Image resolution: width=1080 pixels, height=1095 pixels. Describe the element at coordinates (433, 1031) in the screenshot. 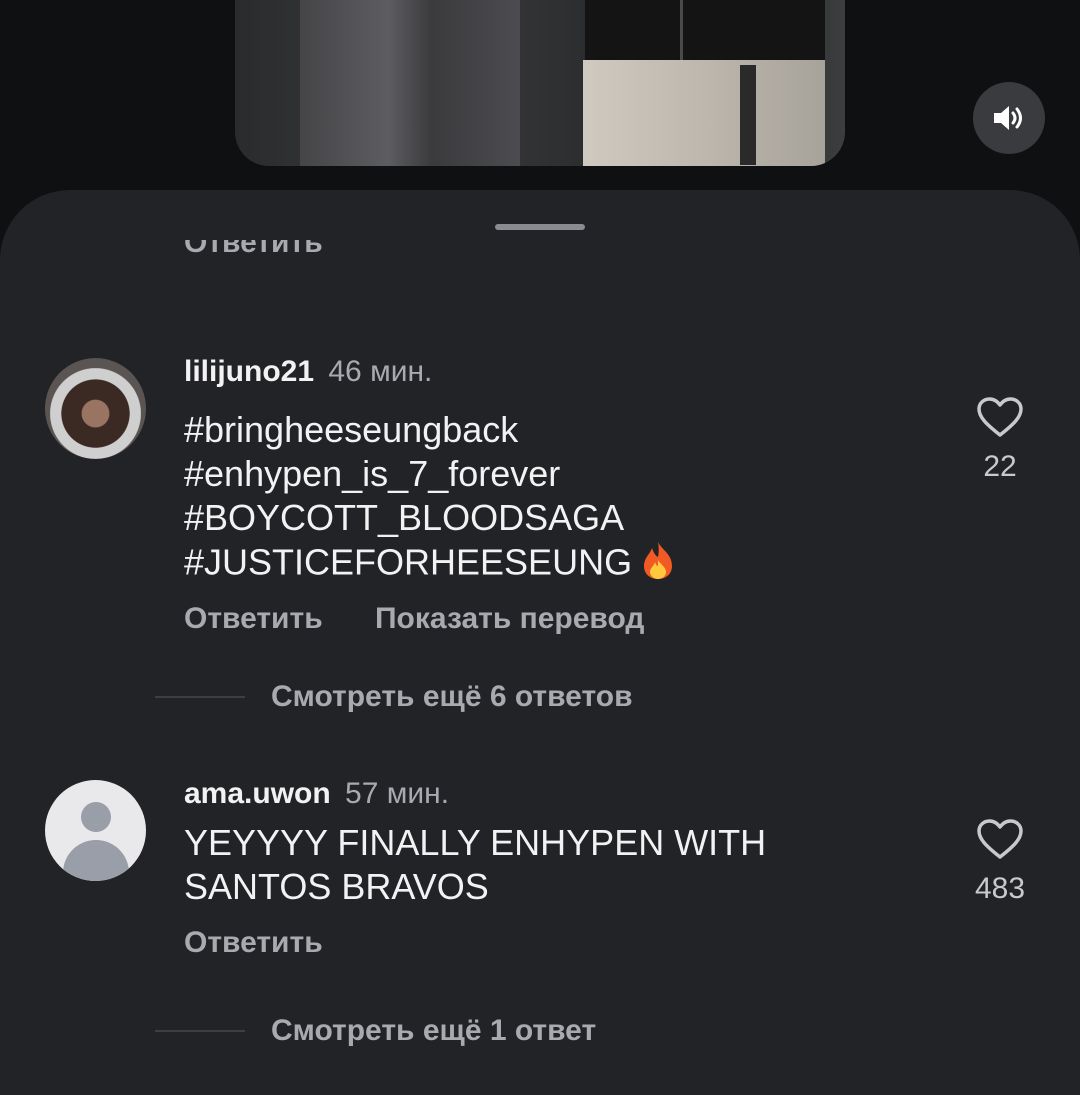

I see `view-more-replies-label: Смотреть ещё 1 ответ` at that location.